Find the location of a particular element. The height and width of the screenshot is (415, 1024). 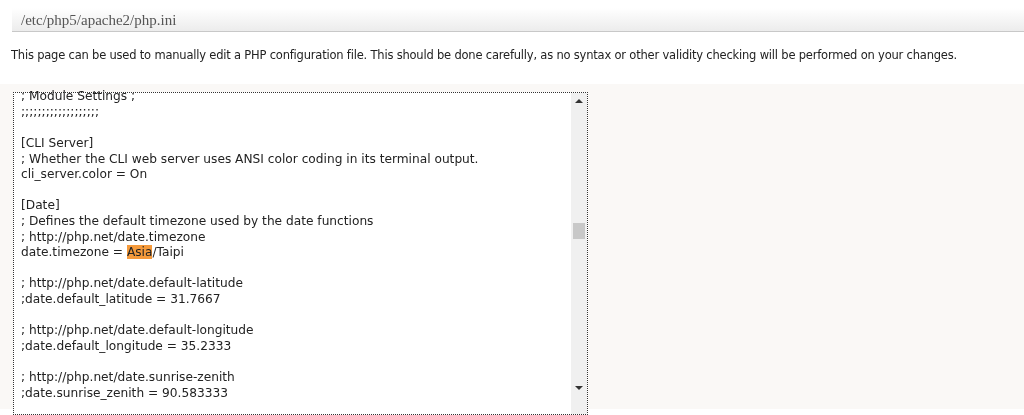

scrollbar-thumb is located at coordinates (579, 231).